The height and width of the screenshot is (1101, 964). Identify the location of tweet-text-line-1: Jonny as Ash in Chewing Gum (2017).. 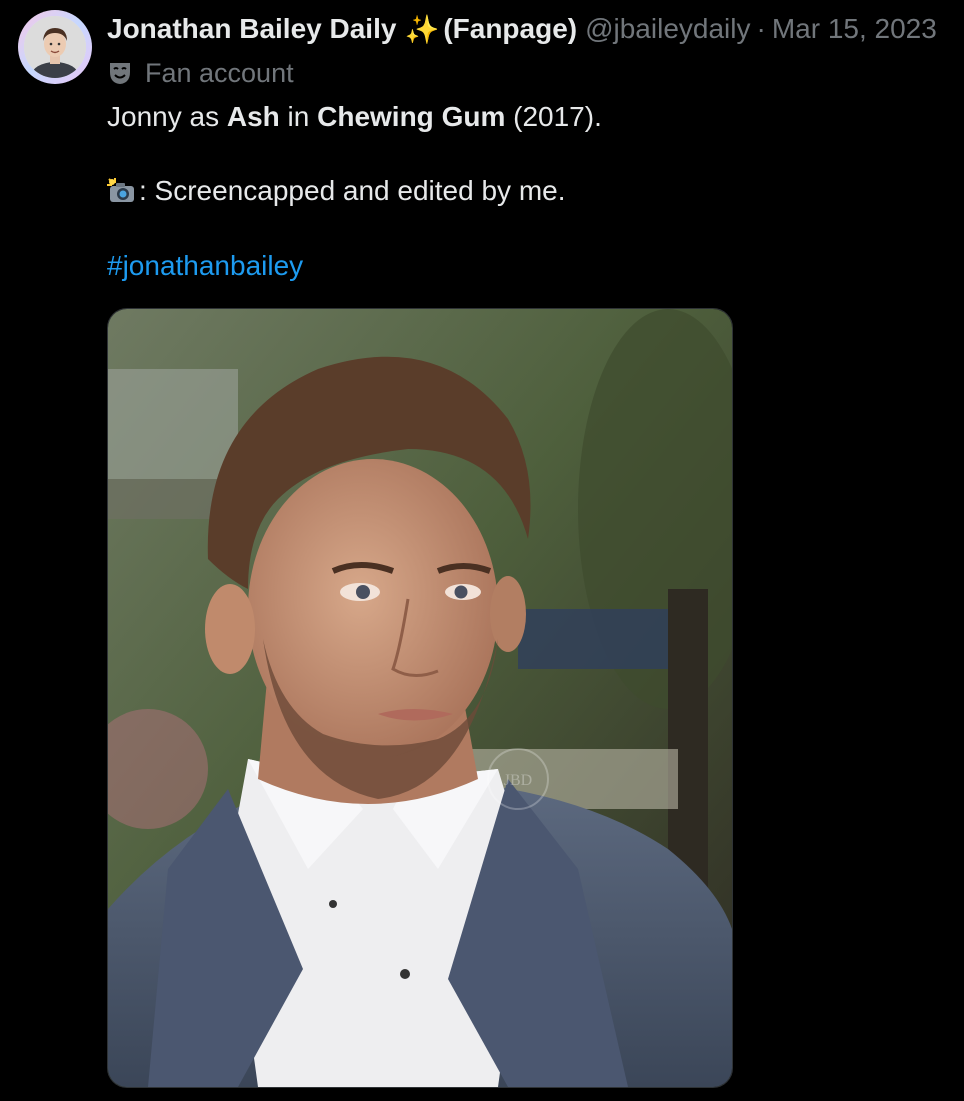
(354, 117).